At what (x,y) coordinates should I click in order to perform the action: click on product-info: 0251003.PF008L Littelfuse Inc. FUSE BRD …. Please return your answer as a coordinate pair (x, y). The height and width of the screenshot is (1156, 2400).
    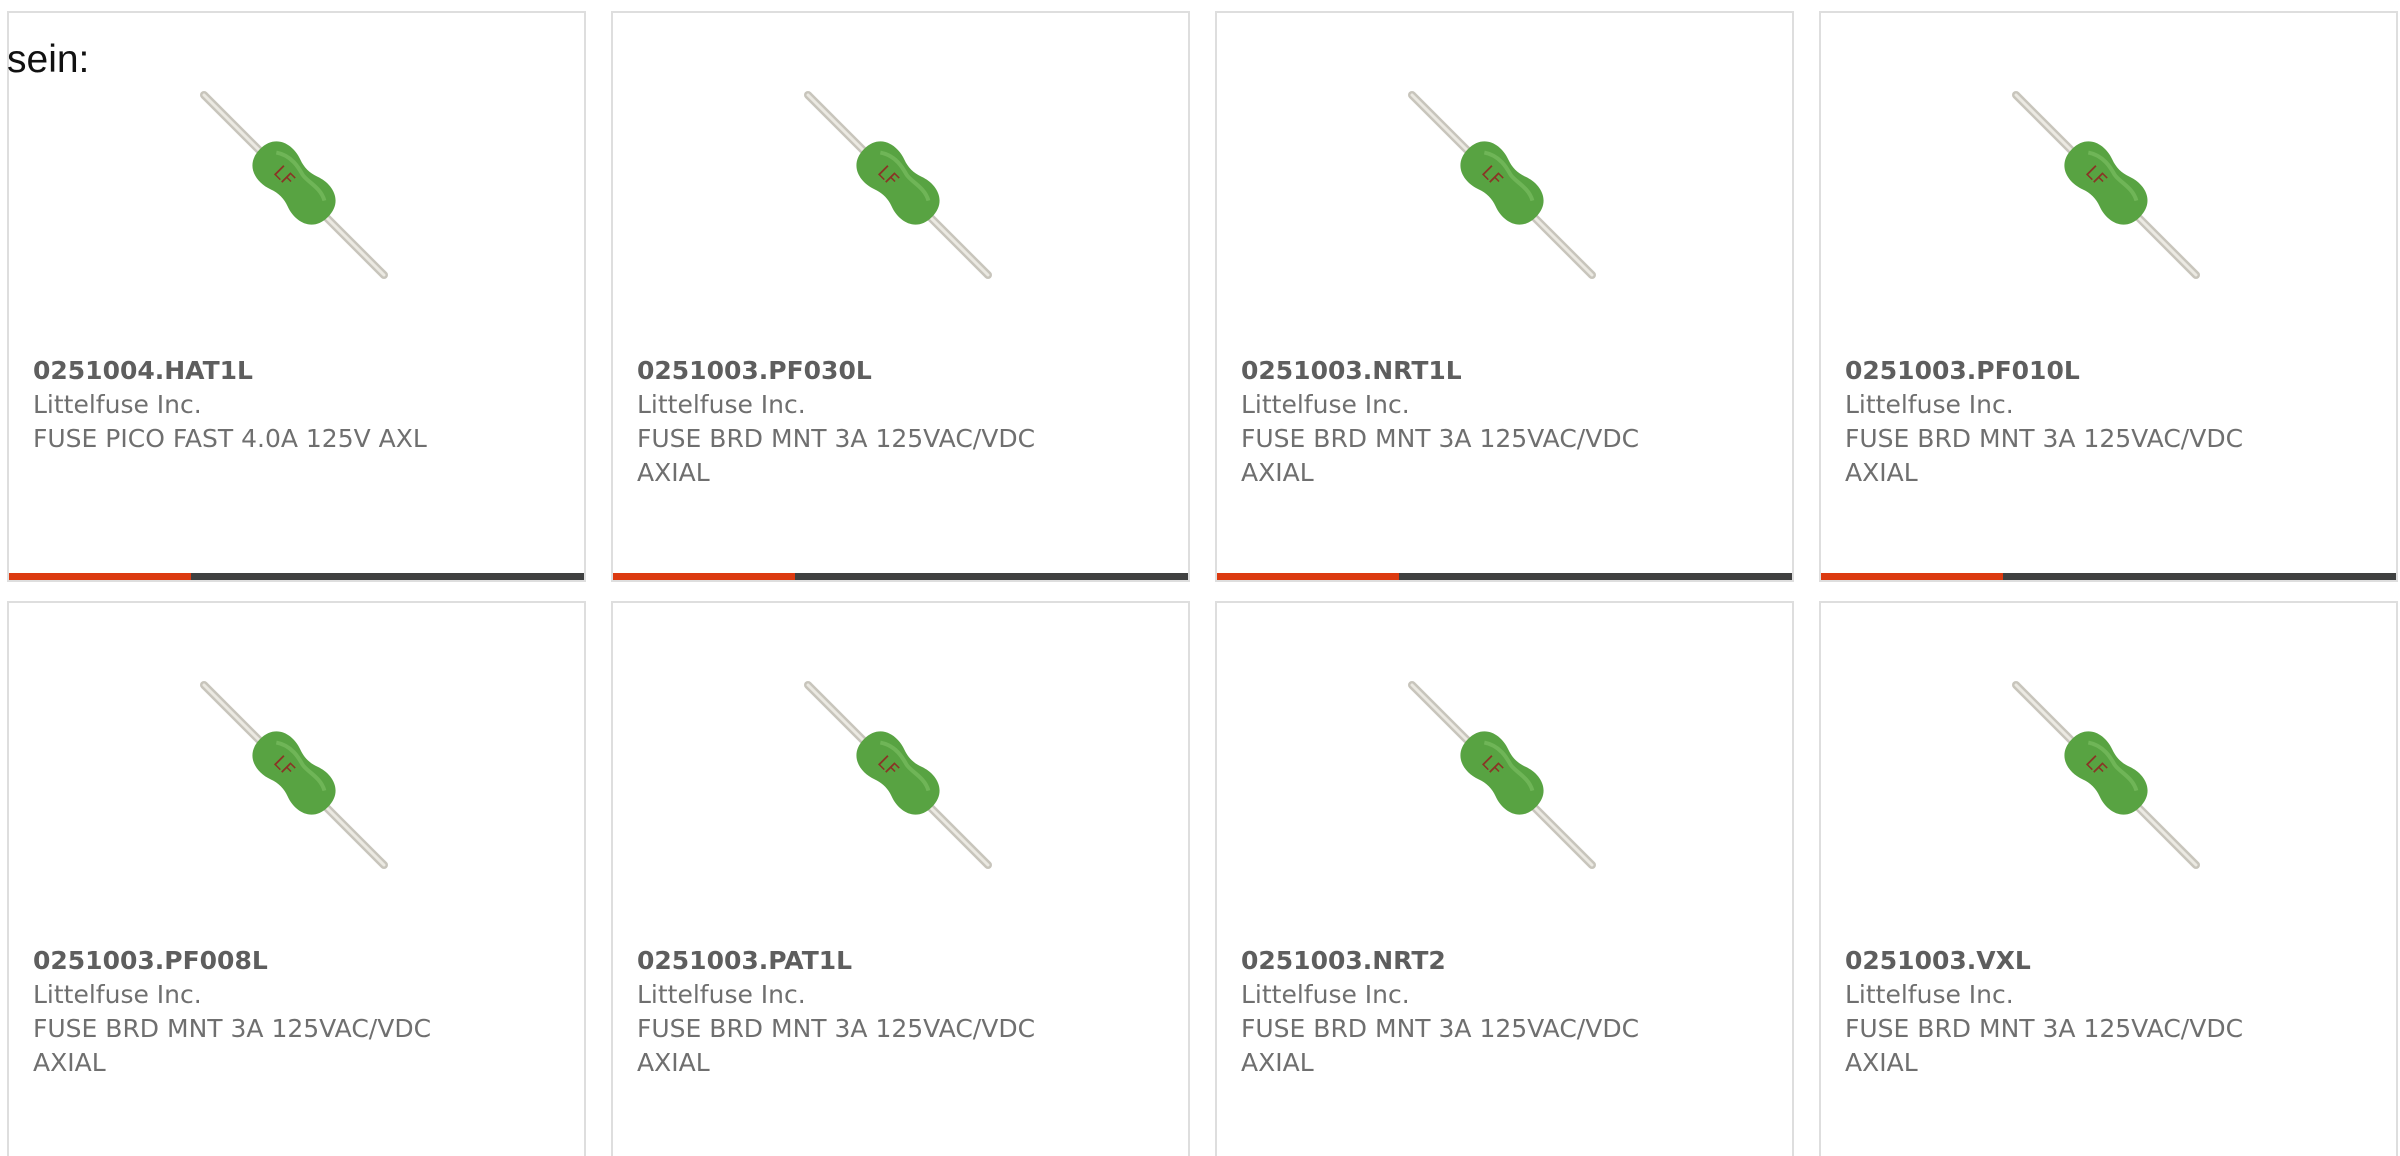
    Looking at the image, I should click on (293, 1012).